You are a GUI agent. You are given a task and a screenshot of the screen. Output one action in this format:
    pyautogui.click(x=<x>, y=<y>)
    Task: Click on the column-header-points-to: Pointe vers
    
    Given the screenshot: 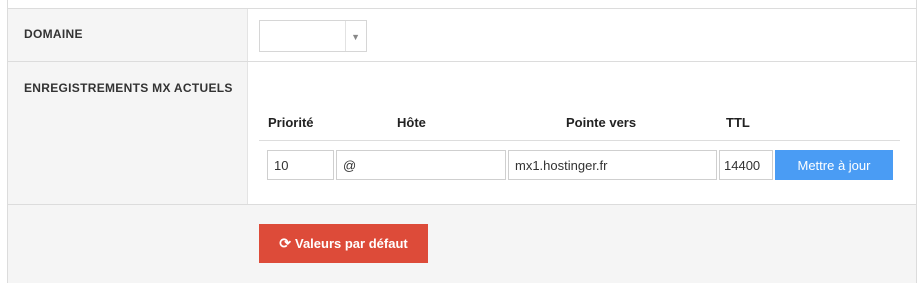 What is the action you would take?
    pyautogui.click(x=601, y=122)
    